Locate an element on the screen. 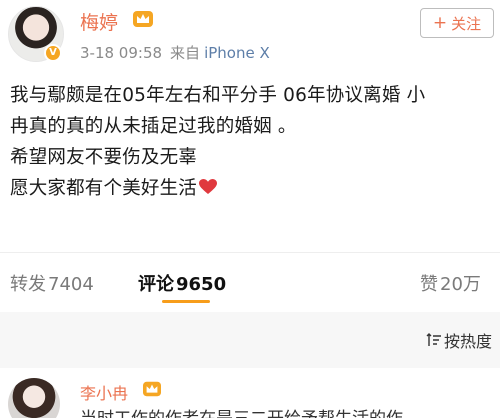 This screenshot has width=500, height=418. follow-button: + 关注 is located at coordinates (457, 23).